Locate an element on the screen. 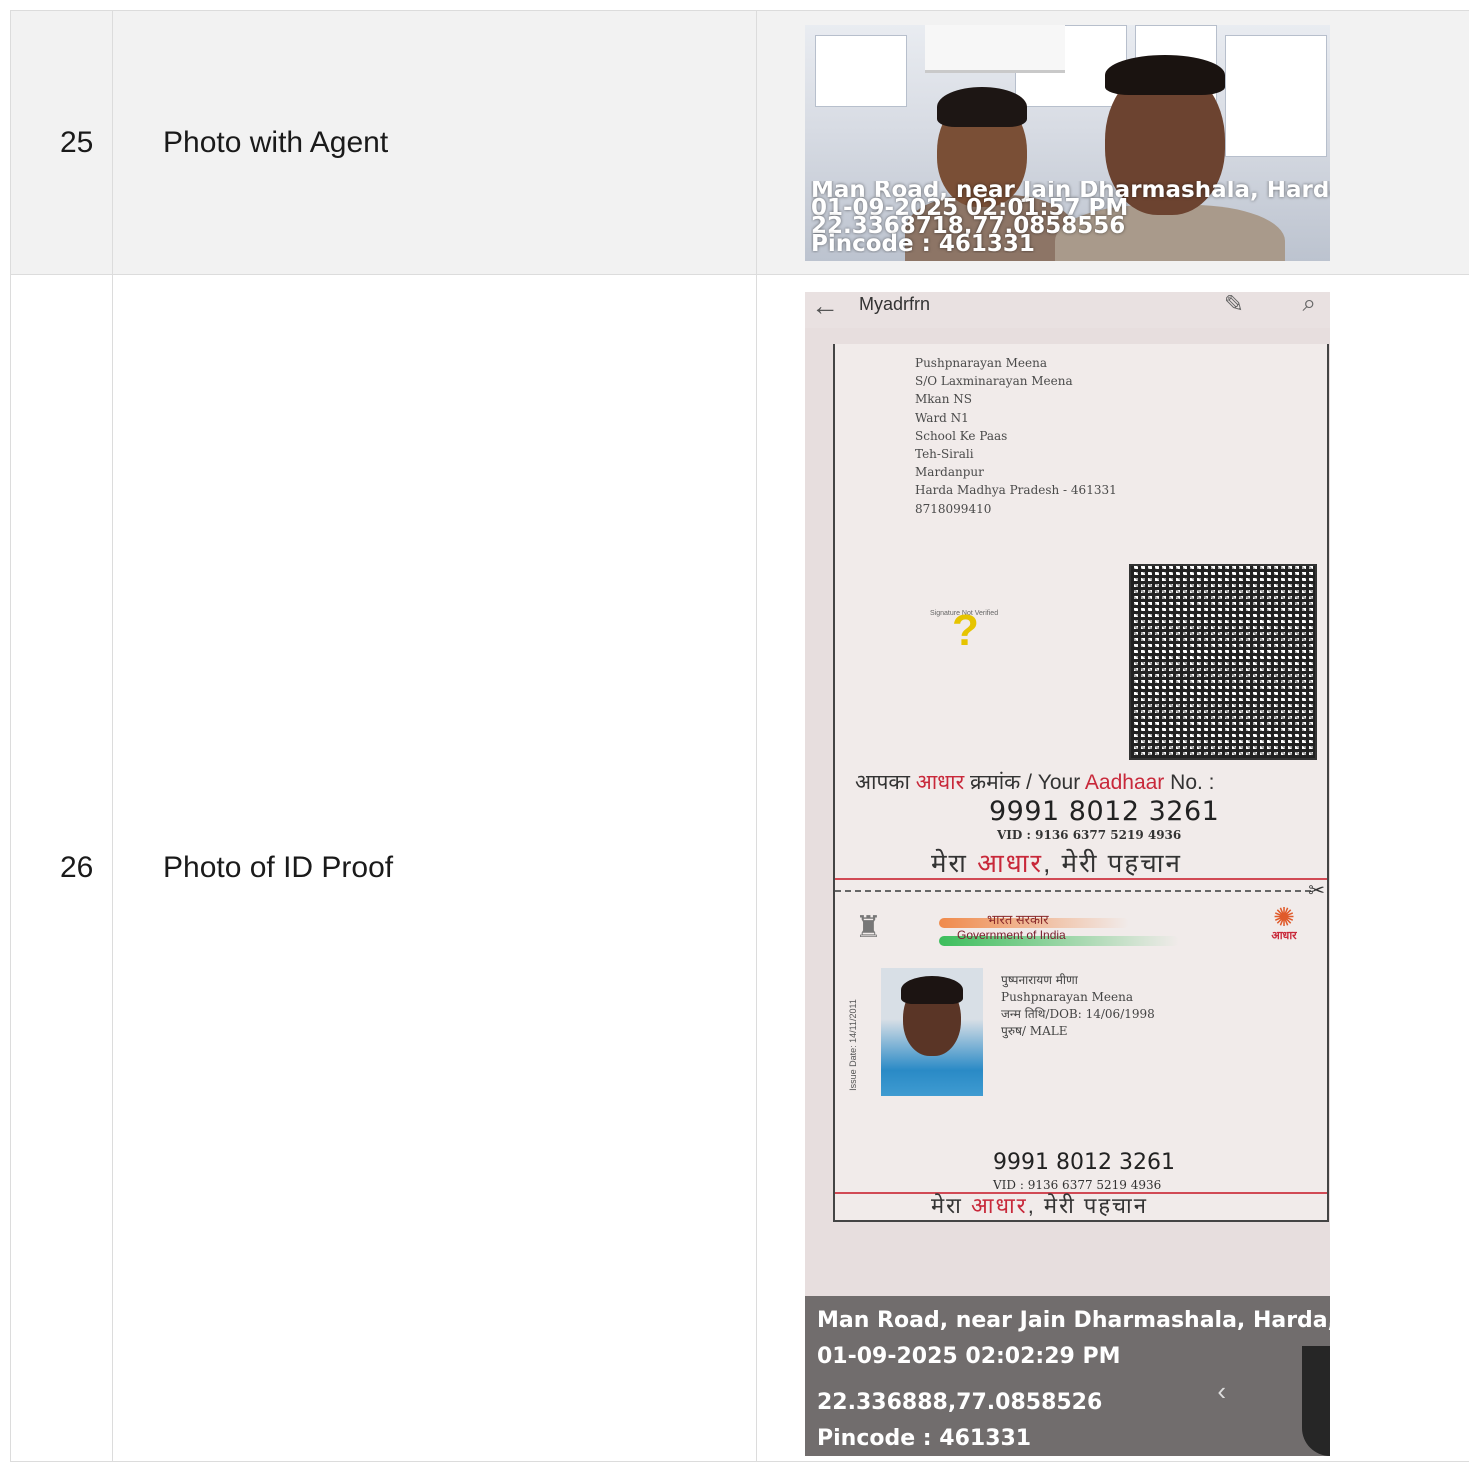 The image size is (1469, 1462). agent-hair is located at coordinates (982, 106).